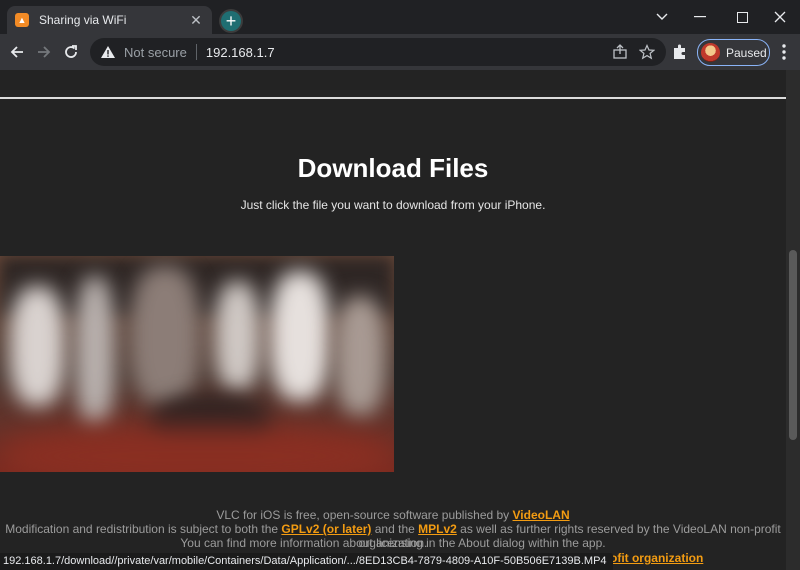 This screenshot has height=570, width=800. I want to click on reload-icon, so click(71, 52).